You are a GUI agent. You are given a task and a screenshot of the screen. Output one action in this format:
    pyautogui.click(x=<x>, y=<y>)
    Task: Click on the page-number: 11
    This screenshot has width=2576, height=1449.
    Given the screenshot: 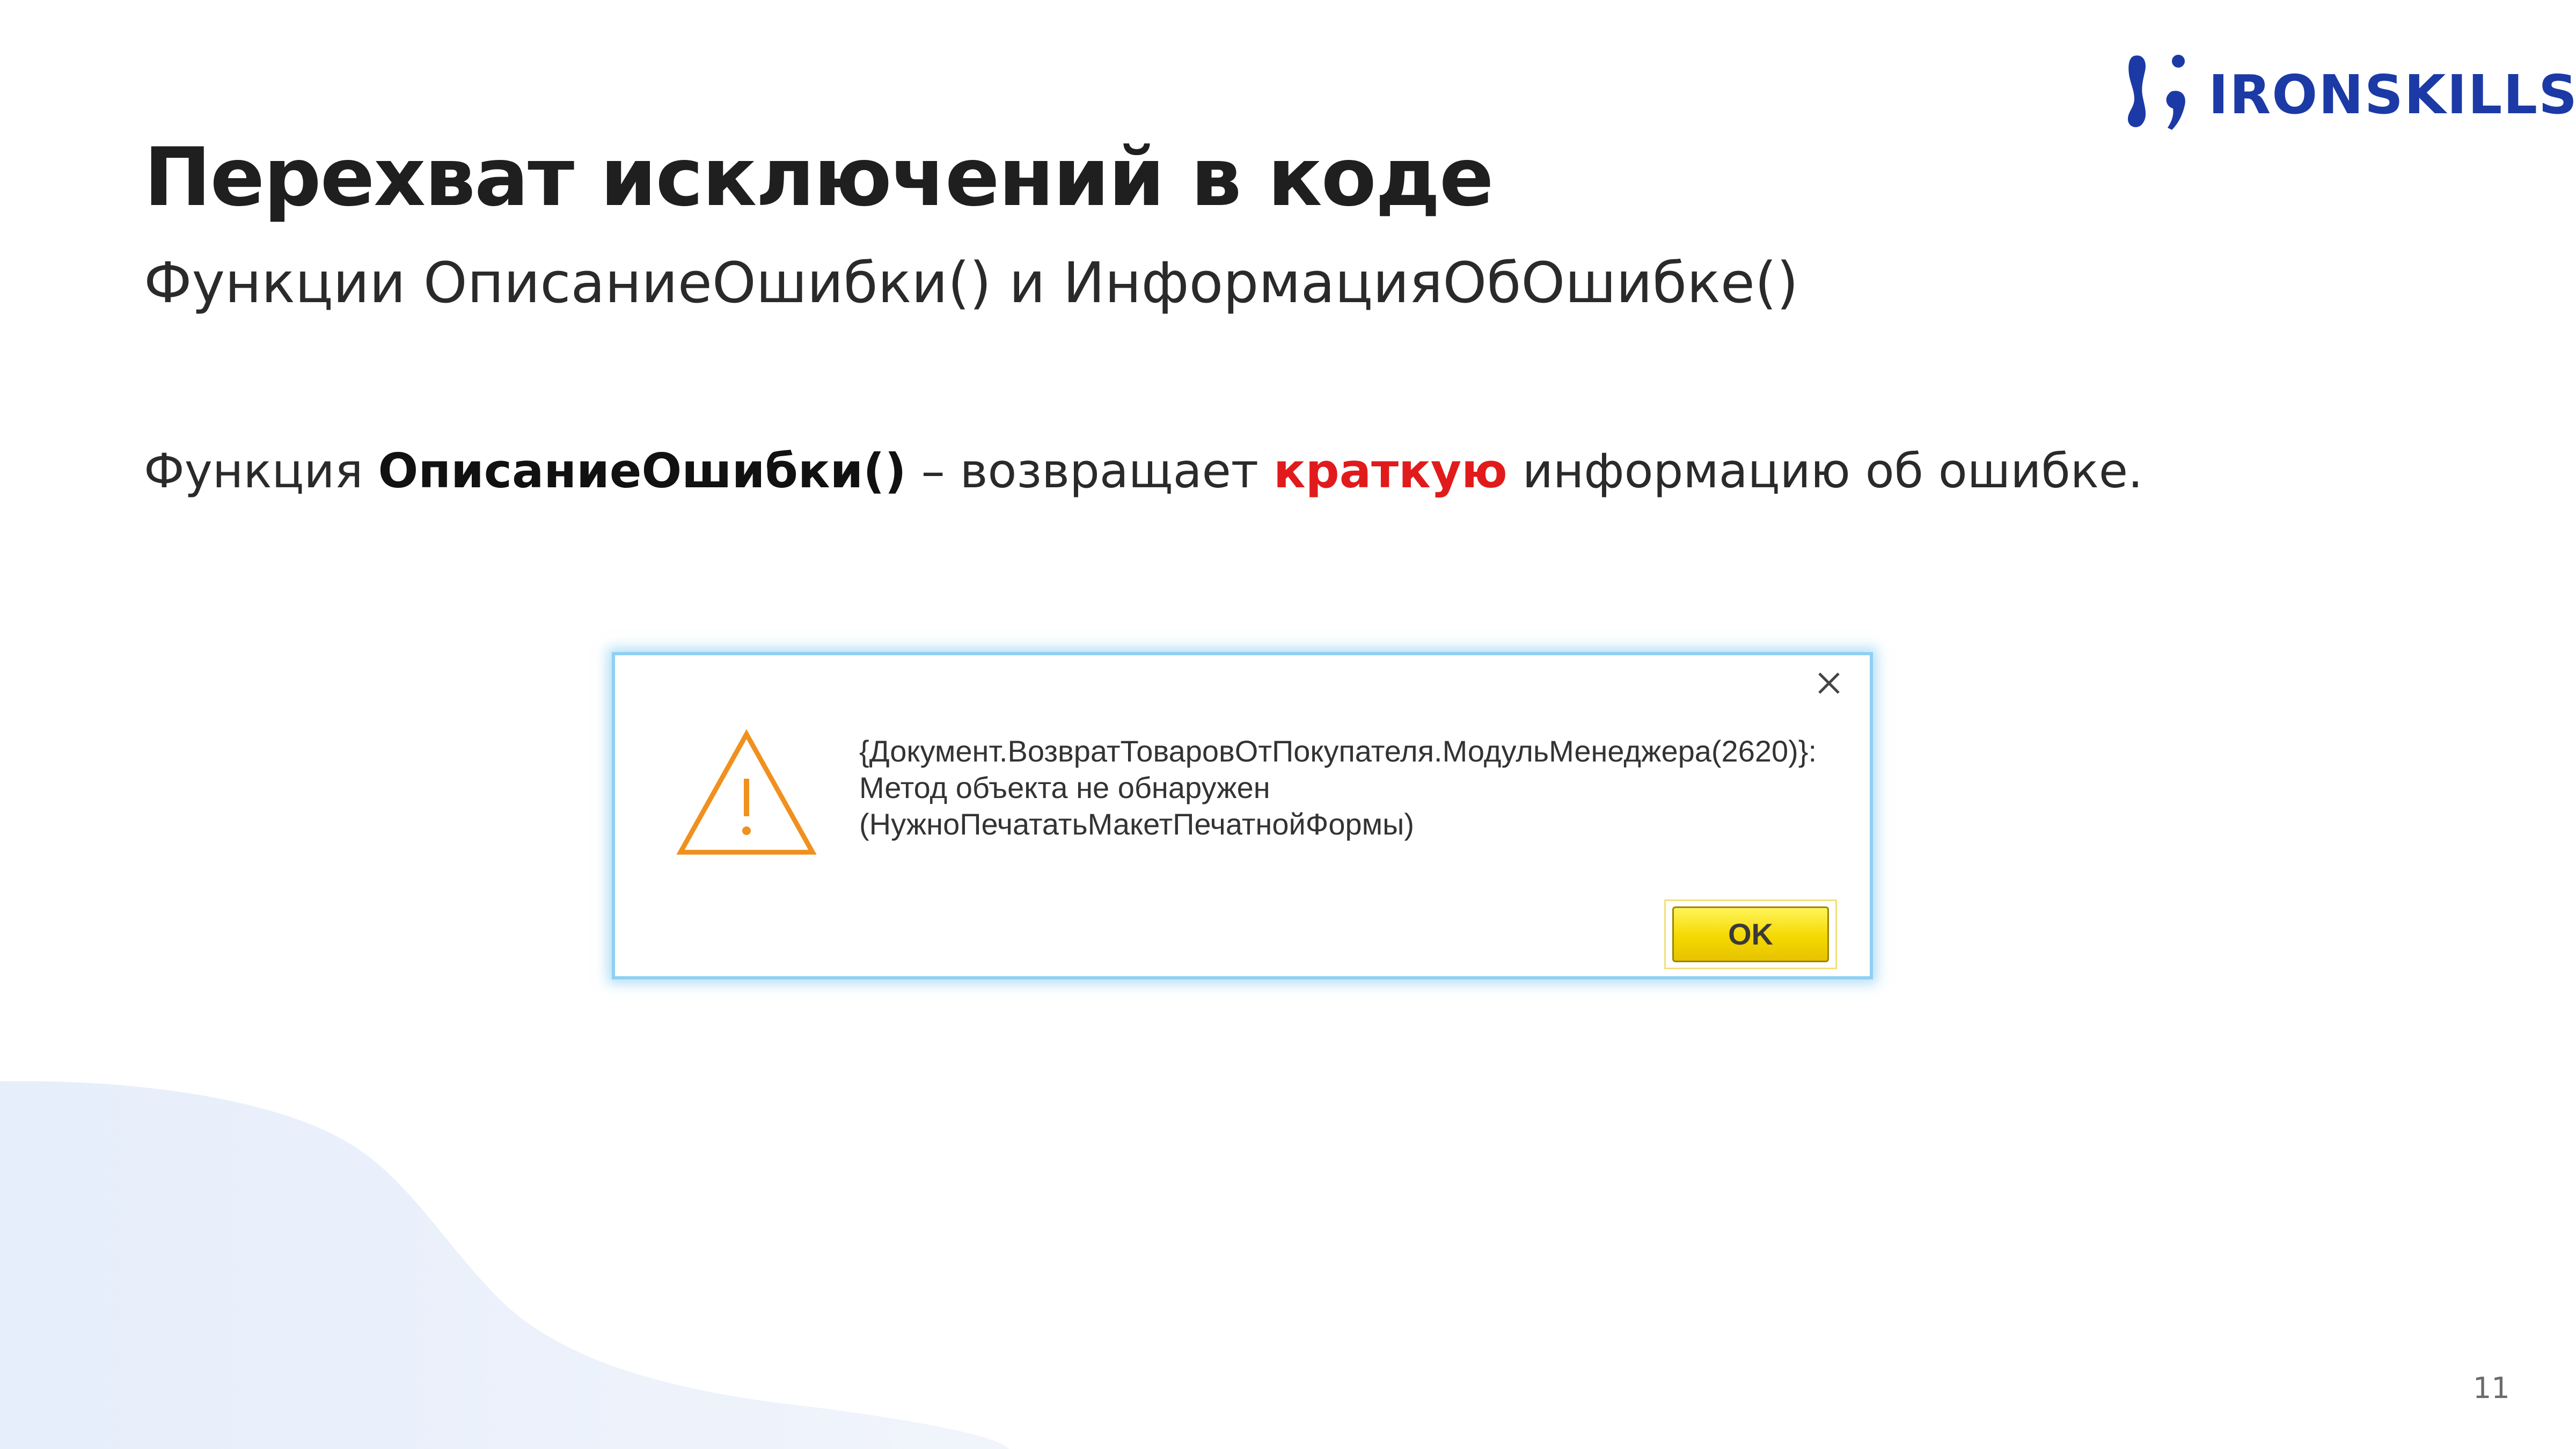 What is the action you would take?
    pyautogui.click(x=2491, y=1388)
    